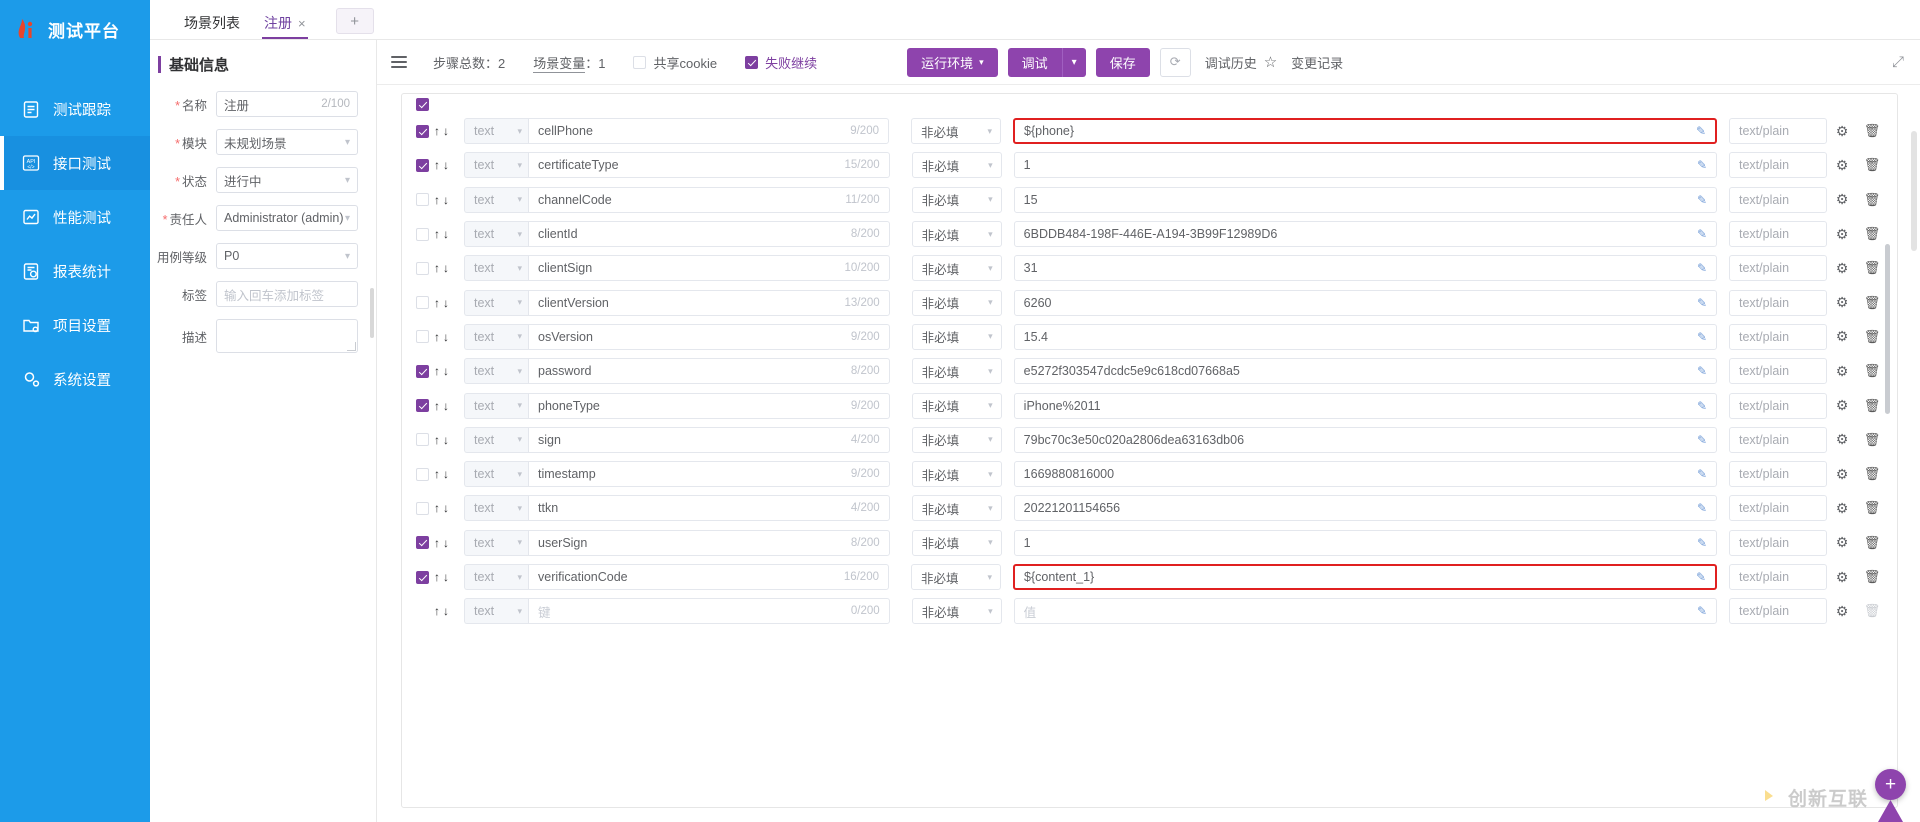 This screenshot has width=1920, height=822. I want to click on expand-icon: ⤢, so click(1898, 62).